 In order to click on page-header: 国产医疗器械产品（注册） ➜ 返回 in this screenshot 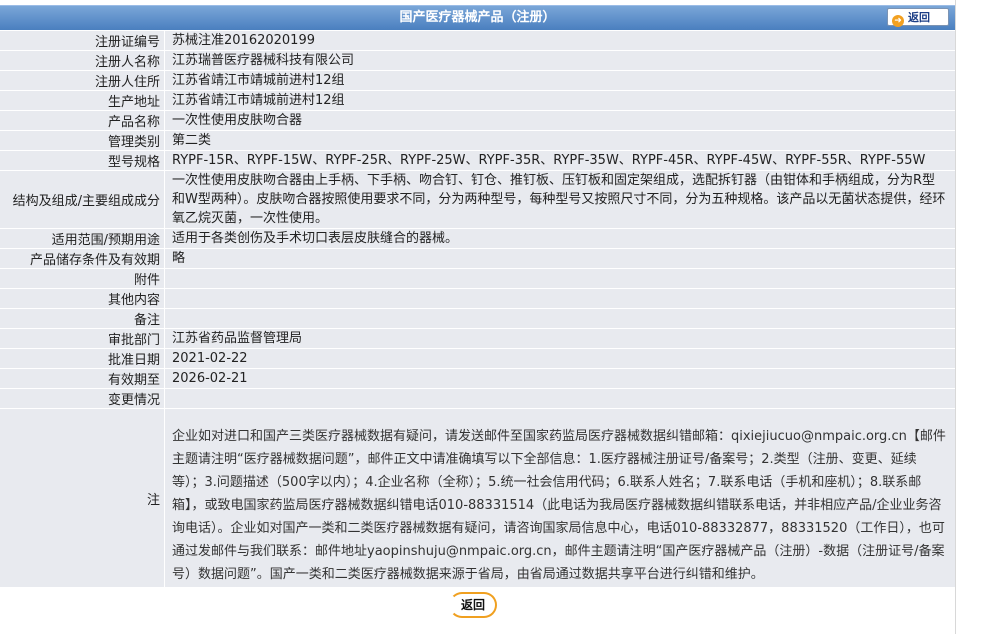, I will do `click(477, 17)`.